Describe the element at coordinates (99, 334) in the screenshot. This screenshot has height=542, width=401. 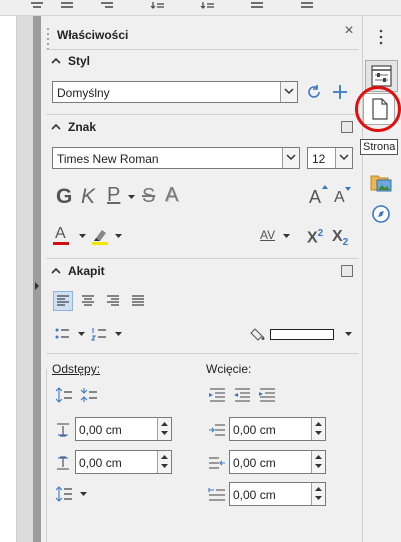
I see `numbered-list-icon` at that location.